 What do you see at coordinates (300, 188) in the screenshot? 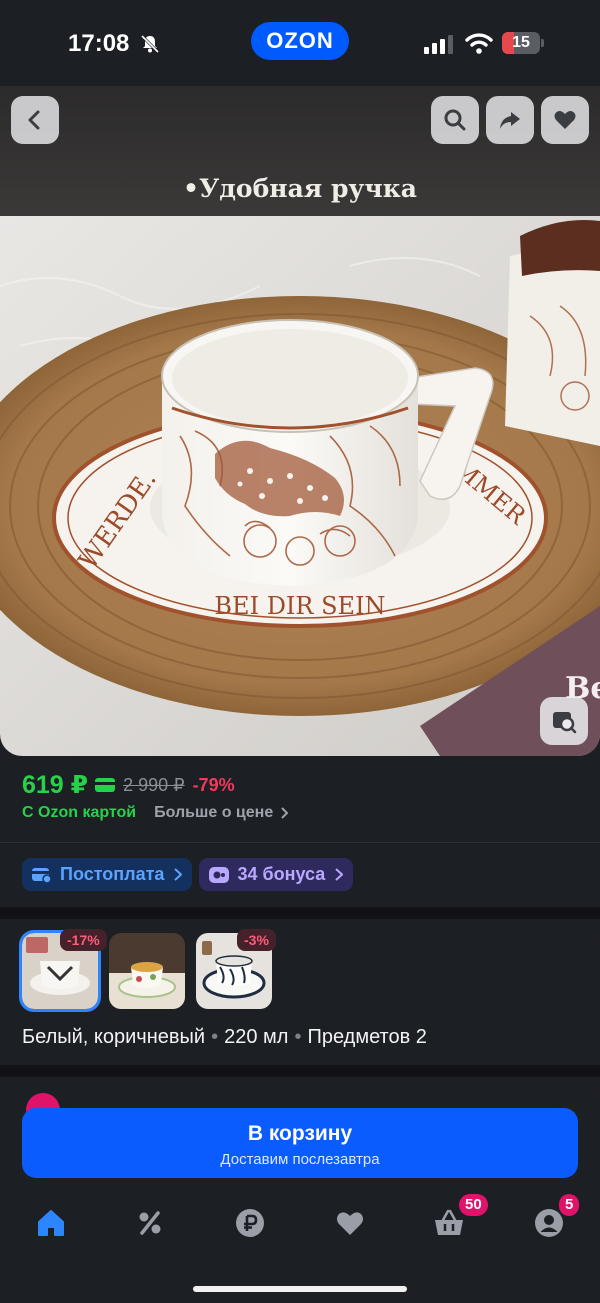
I see `image-caption: •Удобная ручка` at bounding box center [300, 188].